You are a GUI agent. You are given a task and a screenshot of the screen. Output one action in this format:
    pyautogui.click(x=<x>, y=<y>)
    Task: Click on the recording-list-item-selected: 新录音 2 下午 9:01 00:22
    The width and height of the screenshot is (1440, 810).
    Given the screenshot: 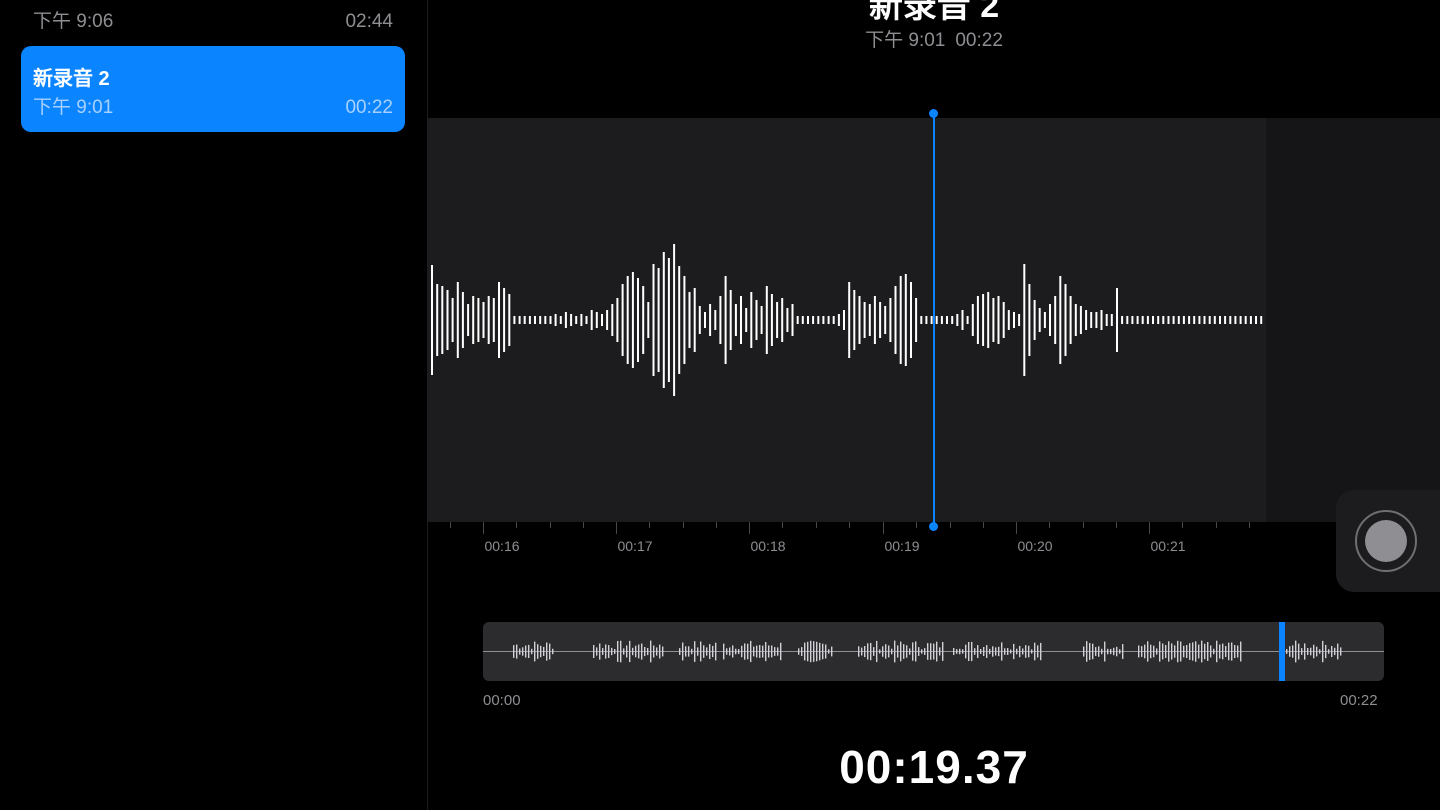 What is the action you would take?
    pyautogui.click(x=213, y=89)
    